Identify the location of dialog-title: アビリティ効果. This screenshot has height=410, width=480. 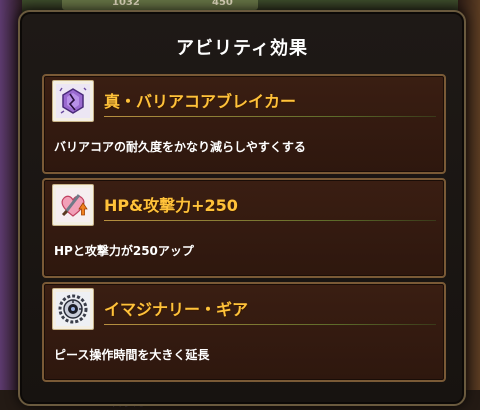
(242, 48).